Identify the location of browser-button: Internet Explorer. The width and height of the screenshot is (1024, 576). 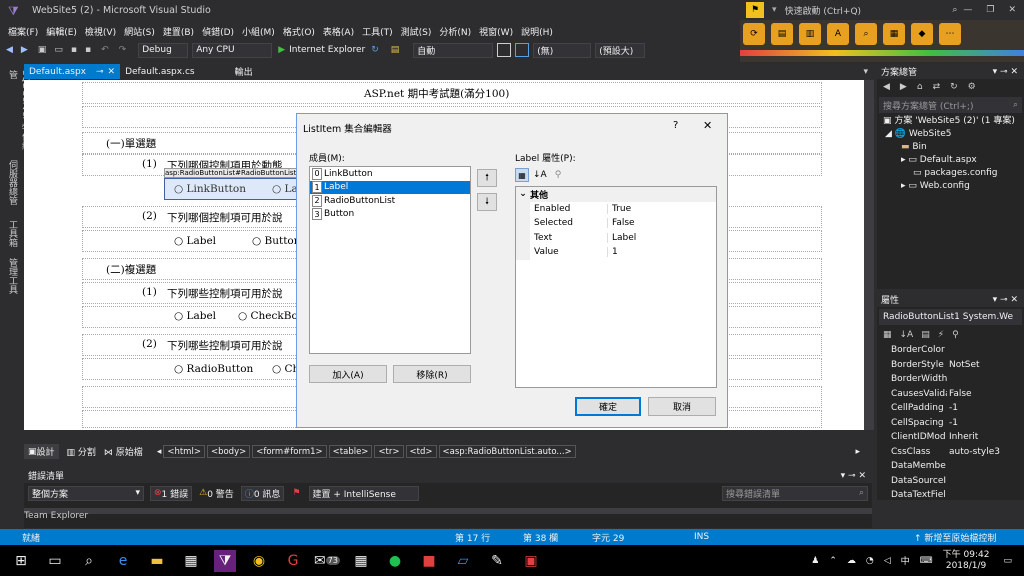
(327, 50).